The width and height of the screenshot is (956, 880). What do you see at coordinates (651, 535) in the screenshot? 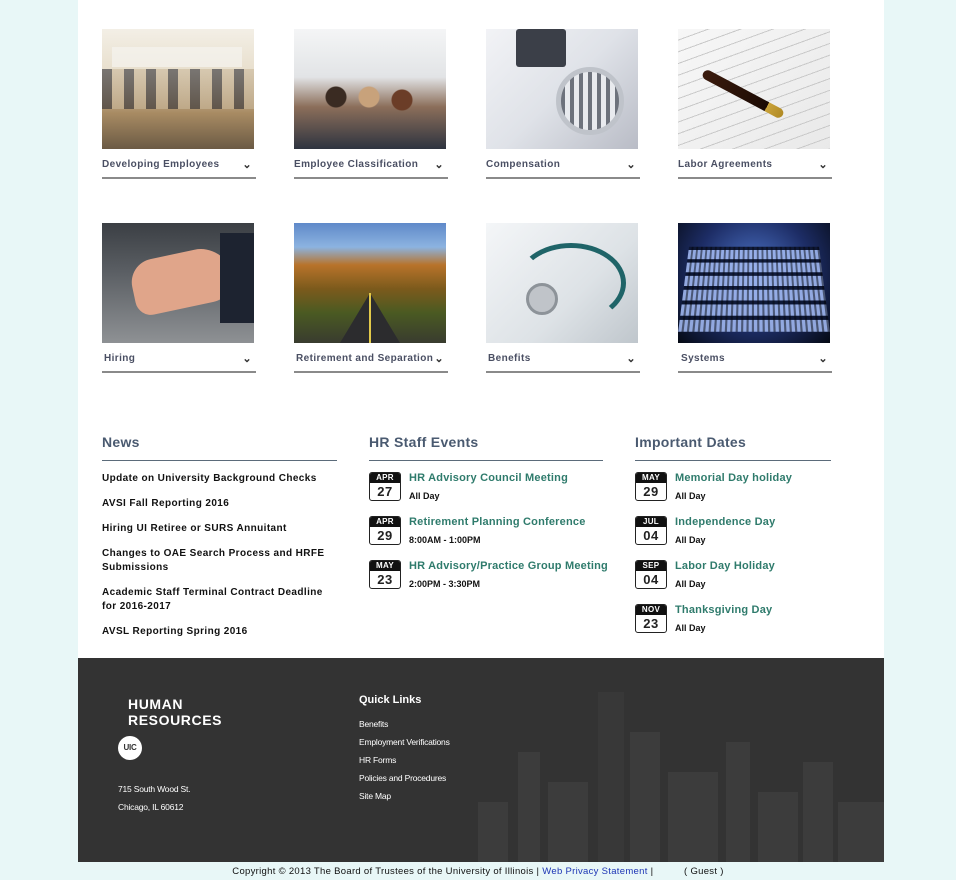
I see `calendar-day: 04` at bounding box center [651, 535].